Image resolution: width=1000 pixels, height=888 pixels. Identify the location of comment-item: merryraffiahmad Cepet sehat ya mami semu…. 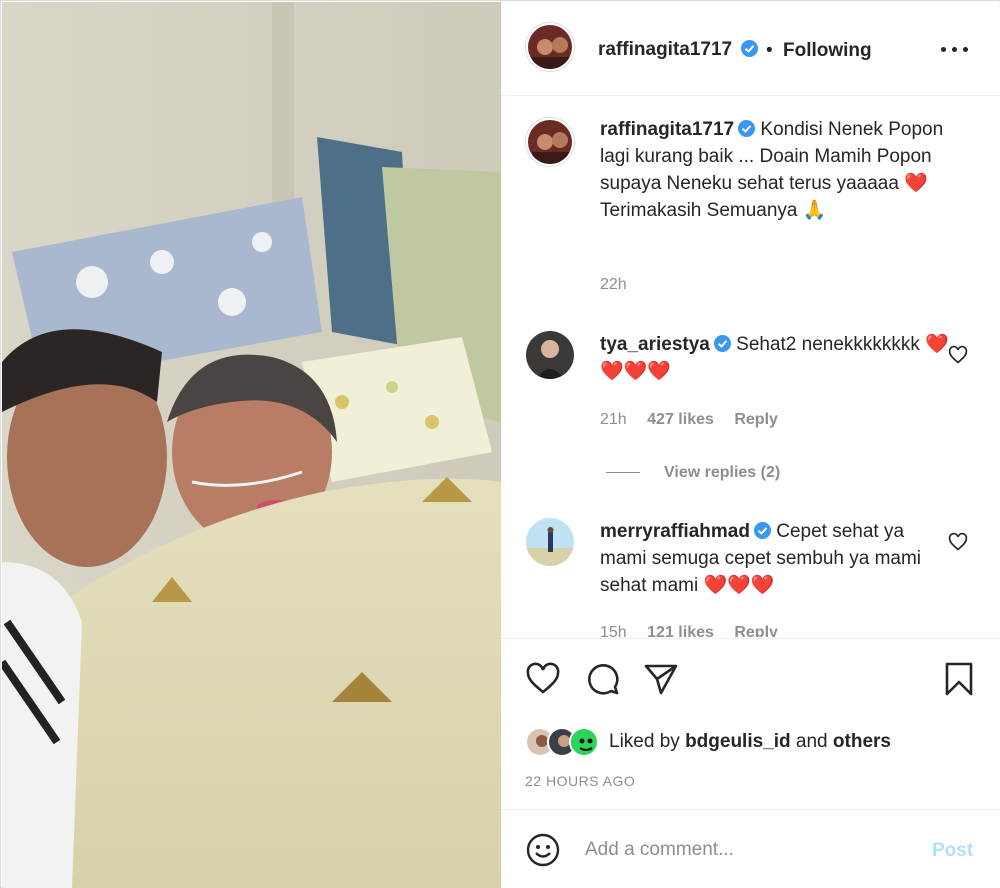
(747, 577).